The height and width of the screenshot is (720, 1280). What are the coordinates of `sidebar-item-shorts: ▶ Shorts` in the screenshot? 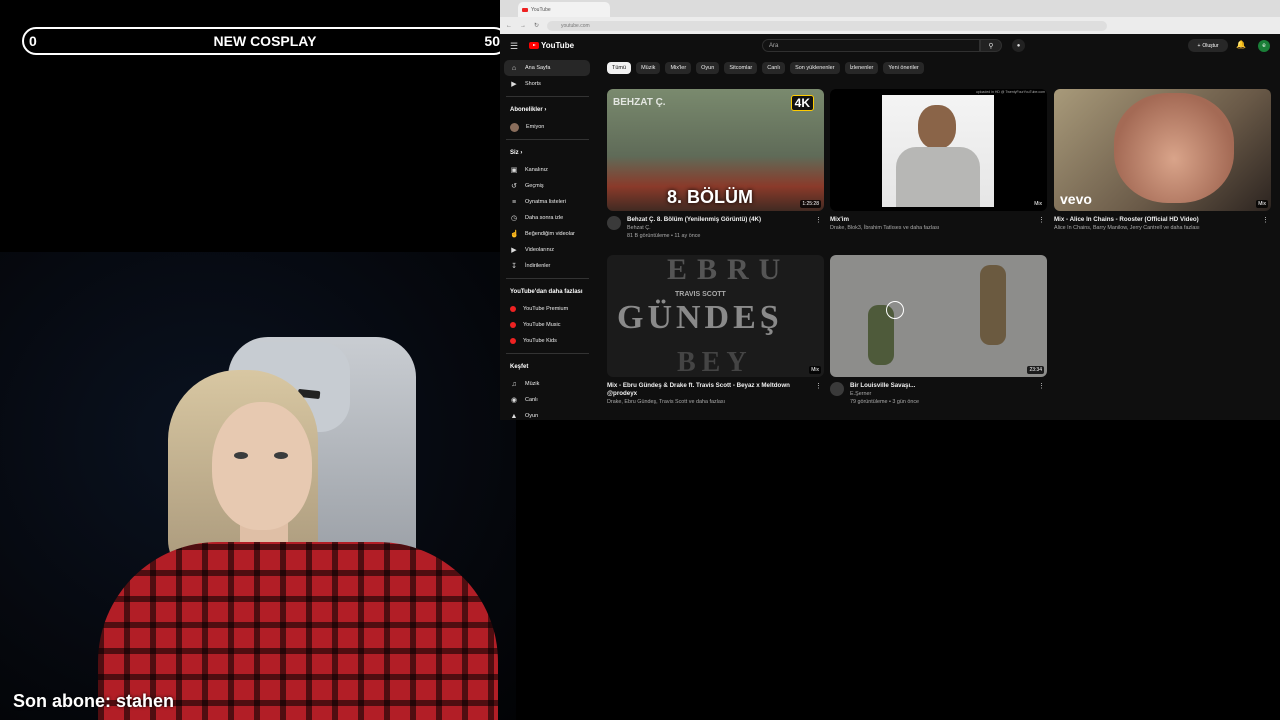 It's located at (547, 84).